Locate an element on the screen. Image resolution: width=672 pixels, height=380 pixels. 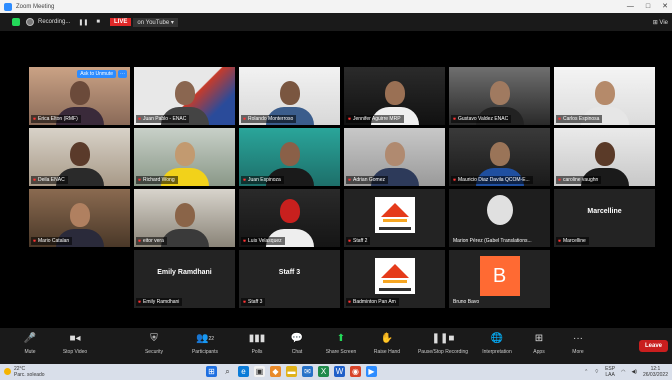
participant-display-name: Staff 3 is located at coordinates (289, 272).